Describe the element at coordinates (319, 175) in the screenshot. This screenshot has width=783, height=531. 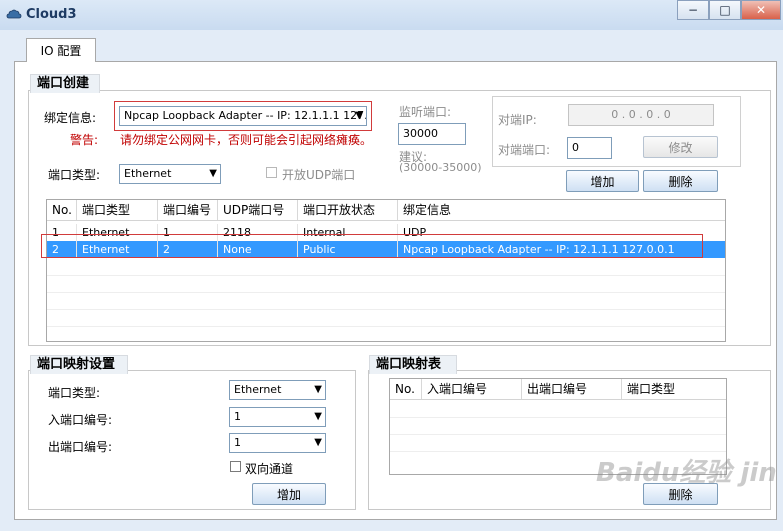
I see `udp-open-label: 开放UDP端口` at that location.